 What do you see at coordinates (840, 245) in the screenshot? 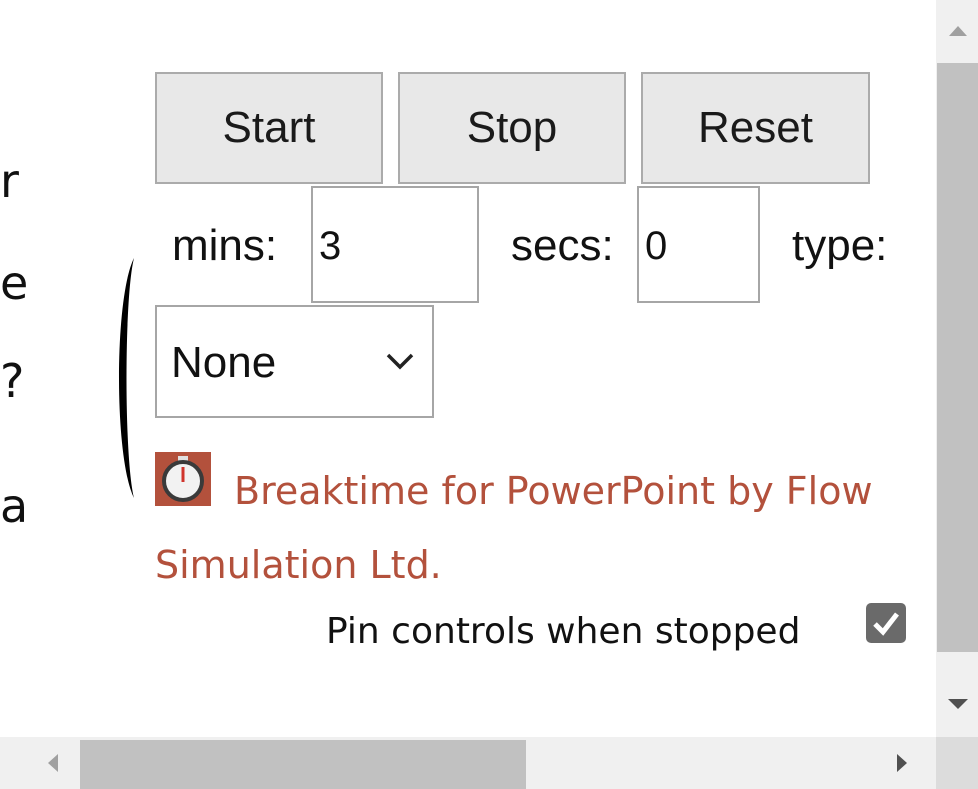
I see `type-label: type:` at bounding box center [840, 245].